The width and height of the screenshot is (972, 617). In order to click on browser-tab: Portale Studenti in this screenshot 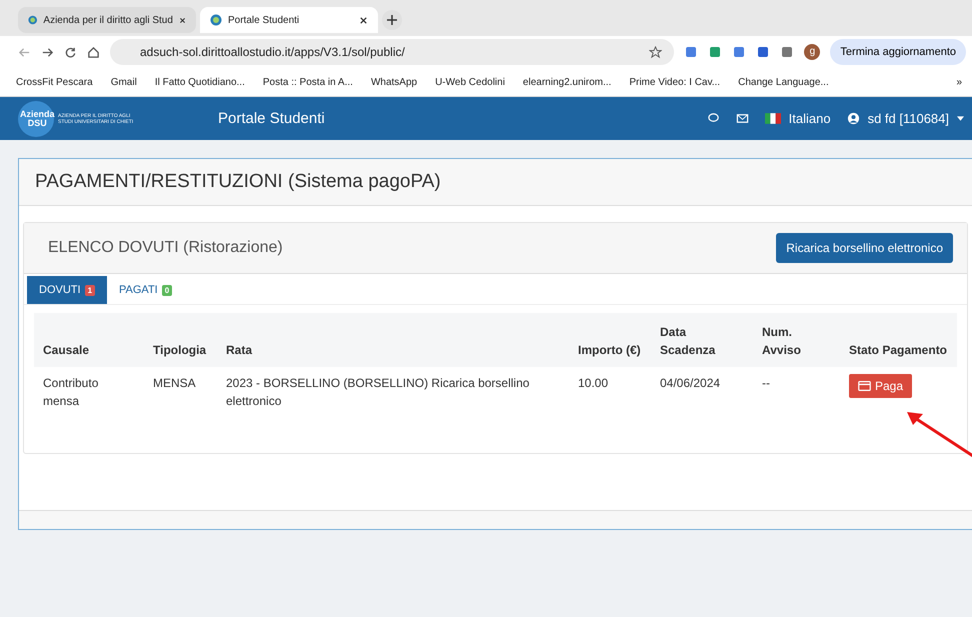, I will do `click(289, 20)`.